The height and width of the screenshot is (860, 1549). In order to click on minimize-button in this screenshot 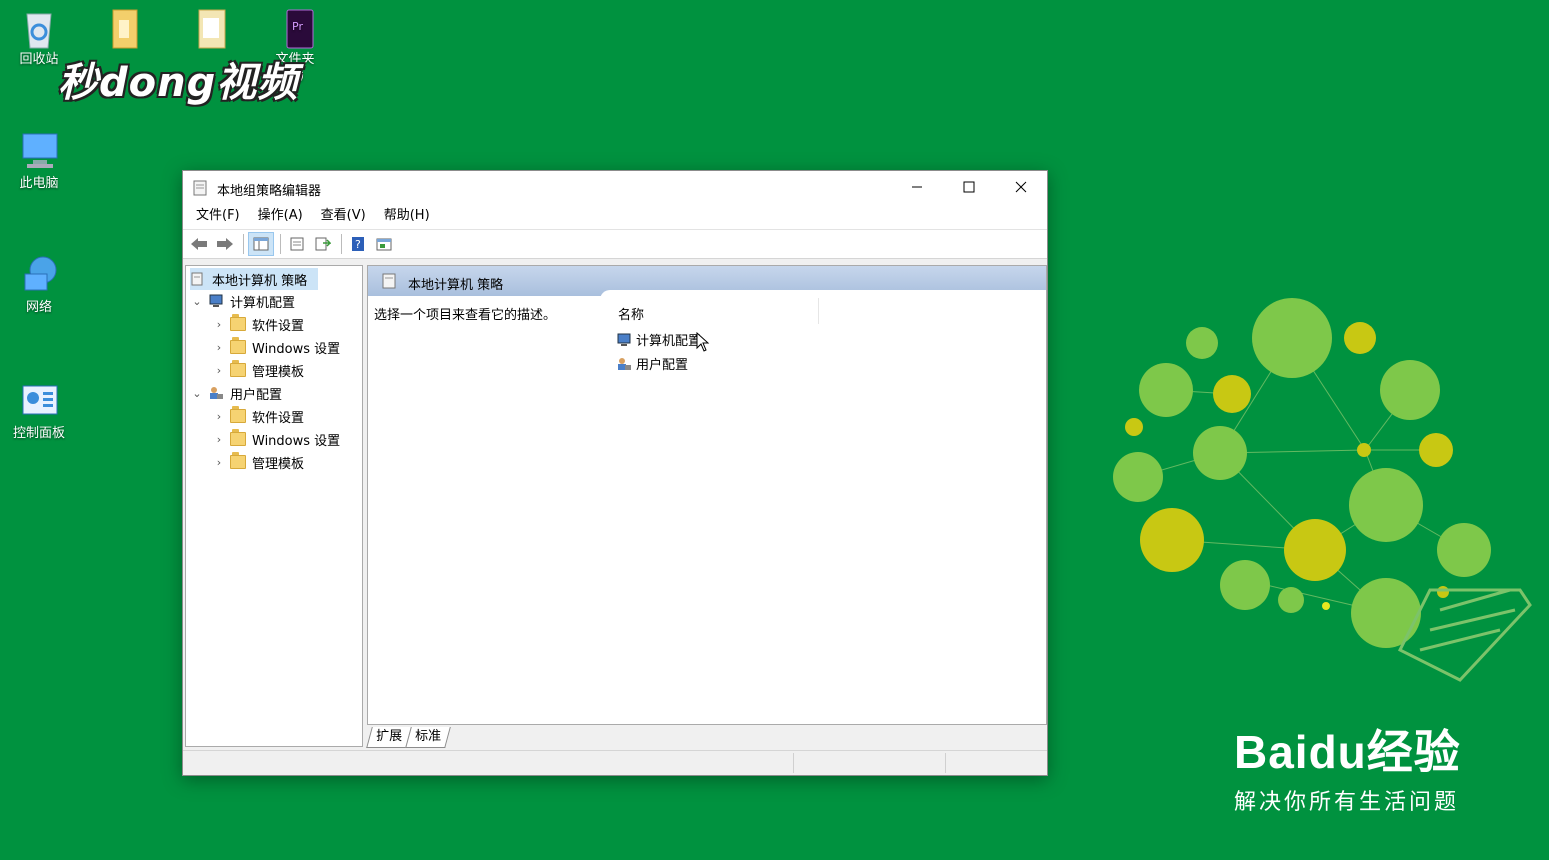, I will do `click(917, 187)`.